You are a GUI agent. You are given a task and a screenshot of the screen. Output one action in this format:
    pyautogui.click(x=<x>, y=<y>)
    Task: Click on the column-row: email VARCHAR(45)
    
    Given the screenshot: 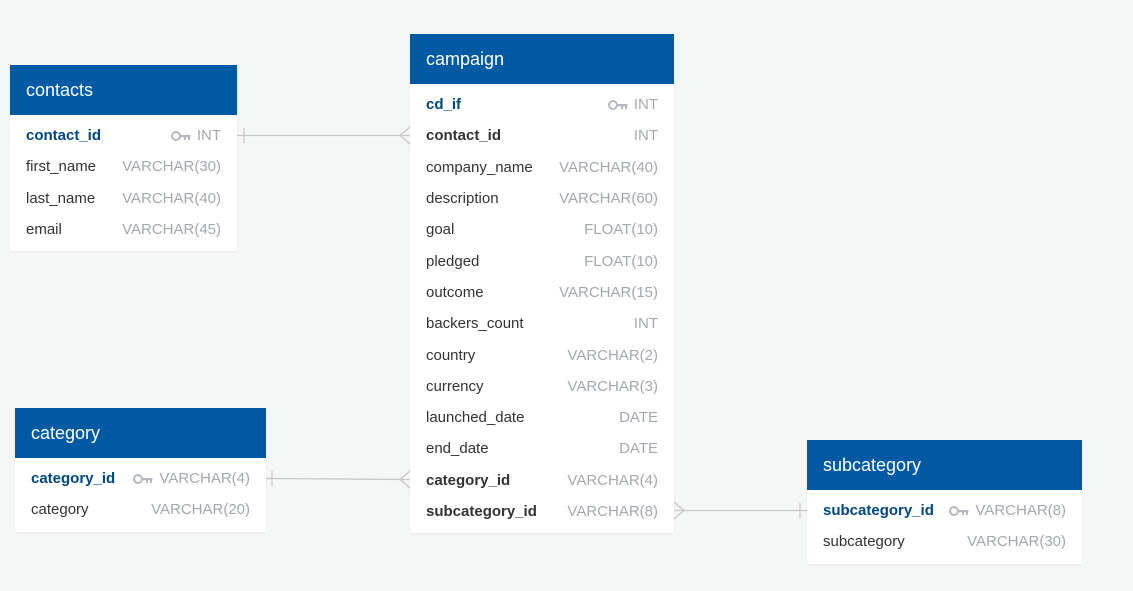 What is the action you would take?
    pyautogui.click(x=123, y=229)
    